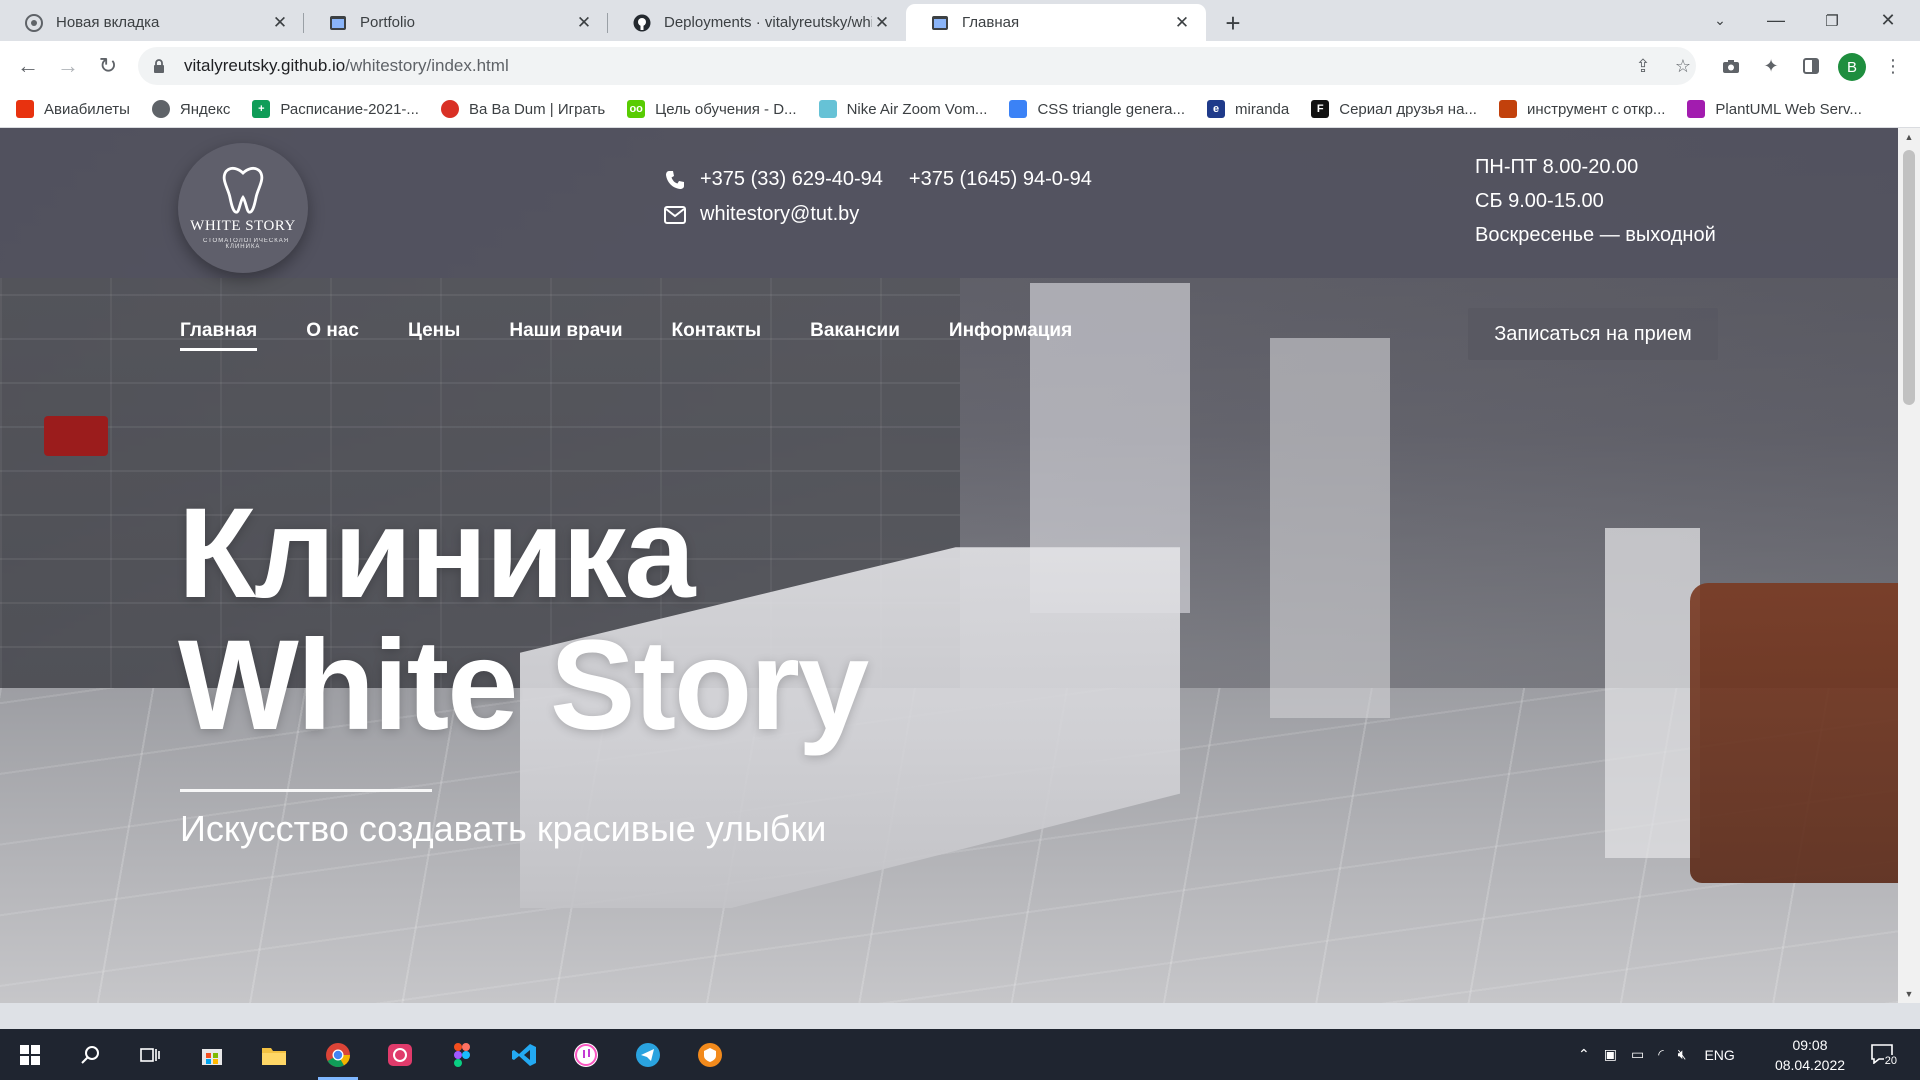 The image size is (1920, 1080). Describe the element at coordinates (265, 65) in the screenshot. I see `url-host: vitalyreutsky.github.io` at that location.